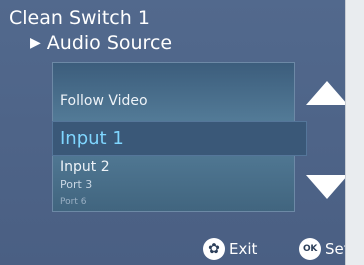 The height and width of the screenshot is (265, 364). I want to click on exit-button: ✿ Exit, so click(230, 249).